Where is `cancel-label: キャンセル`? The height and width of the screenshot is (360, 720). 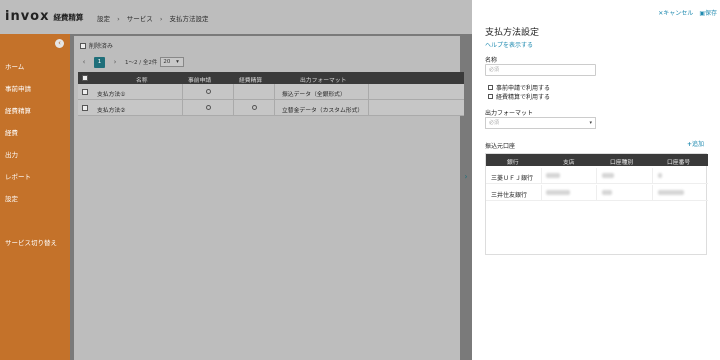
cancel-label: キャンセル is located at coordinates (678, 13).